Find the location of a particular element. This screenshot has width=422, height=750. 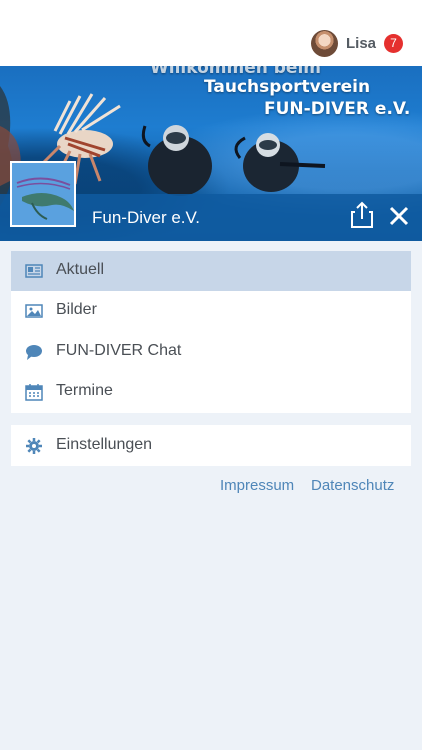

close-button is located at coordinates (399, 216).